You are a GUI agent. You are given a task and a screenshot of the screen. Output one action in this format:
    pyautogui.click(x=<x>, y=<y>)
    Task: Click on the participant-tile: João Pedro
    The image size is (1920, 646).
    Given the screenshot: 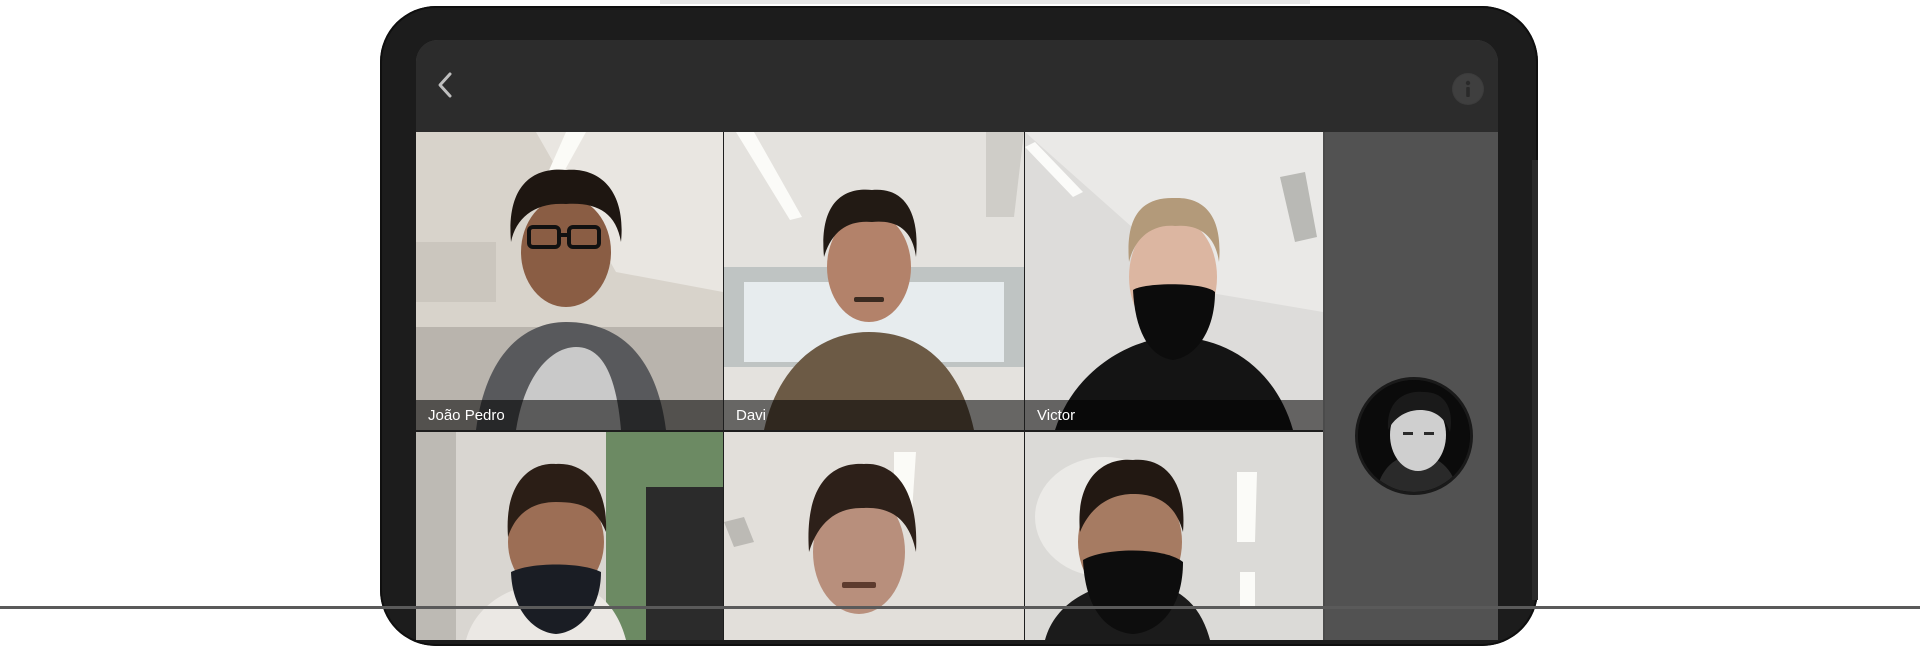 What is the action you would take?
    pyautogui.click(x=569, y=281)
    